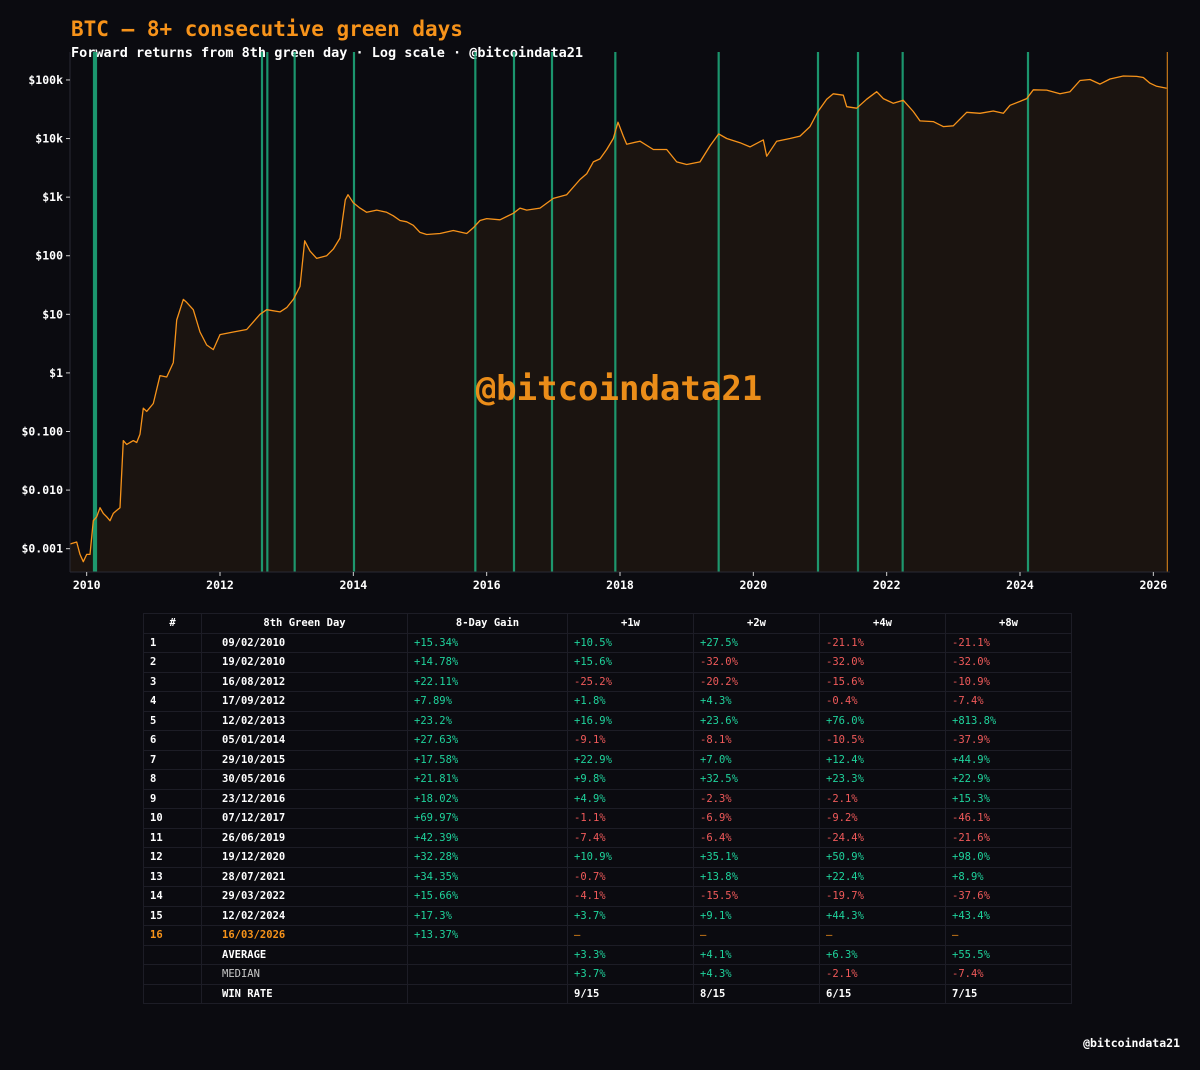 This screenshot has height=1070, width=1200. Describe the element at coordinates (172, 623) in the screenshot. I see `column-header: #` at that location.